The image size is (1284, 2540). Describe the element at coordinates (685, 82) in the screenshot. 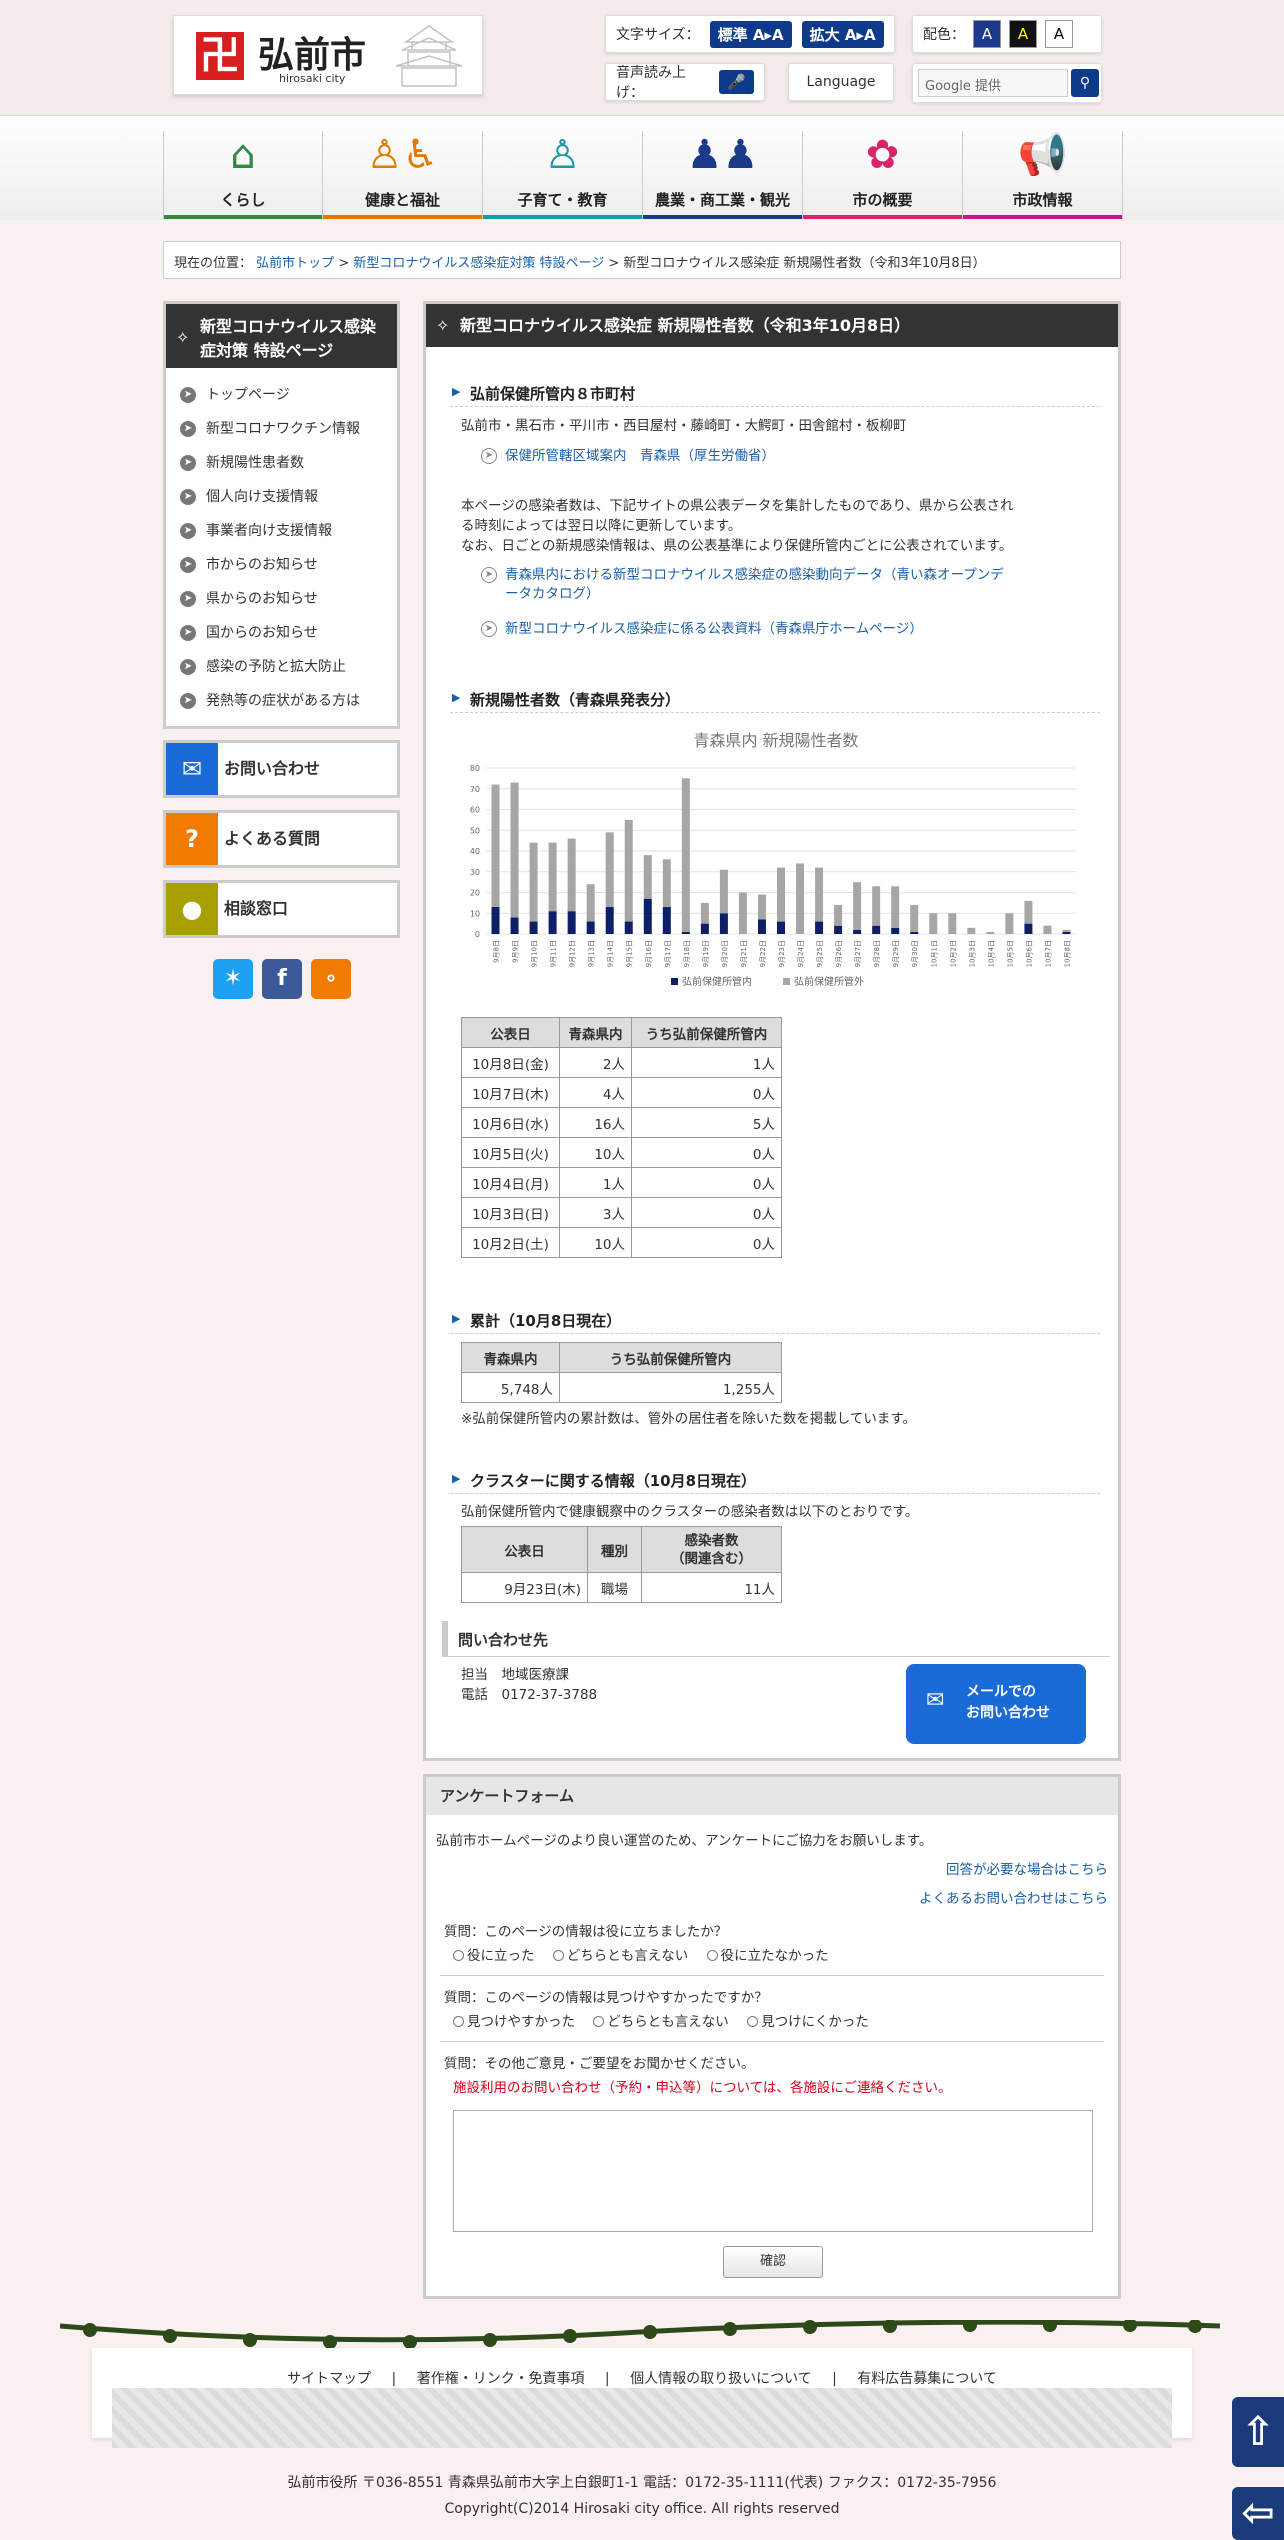

I see `voice-reader-control: 音声読み上げ： 🎤` at that location.